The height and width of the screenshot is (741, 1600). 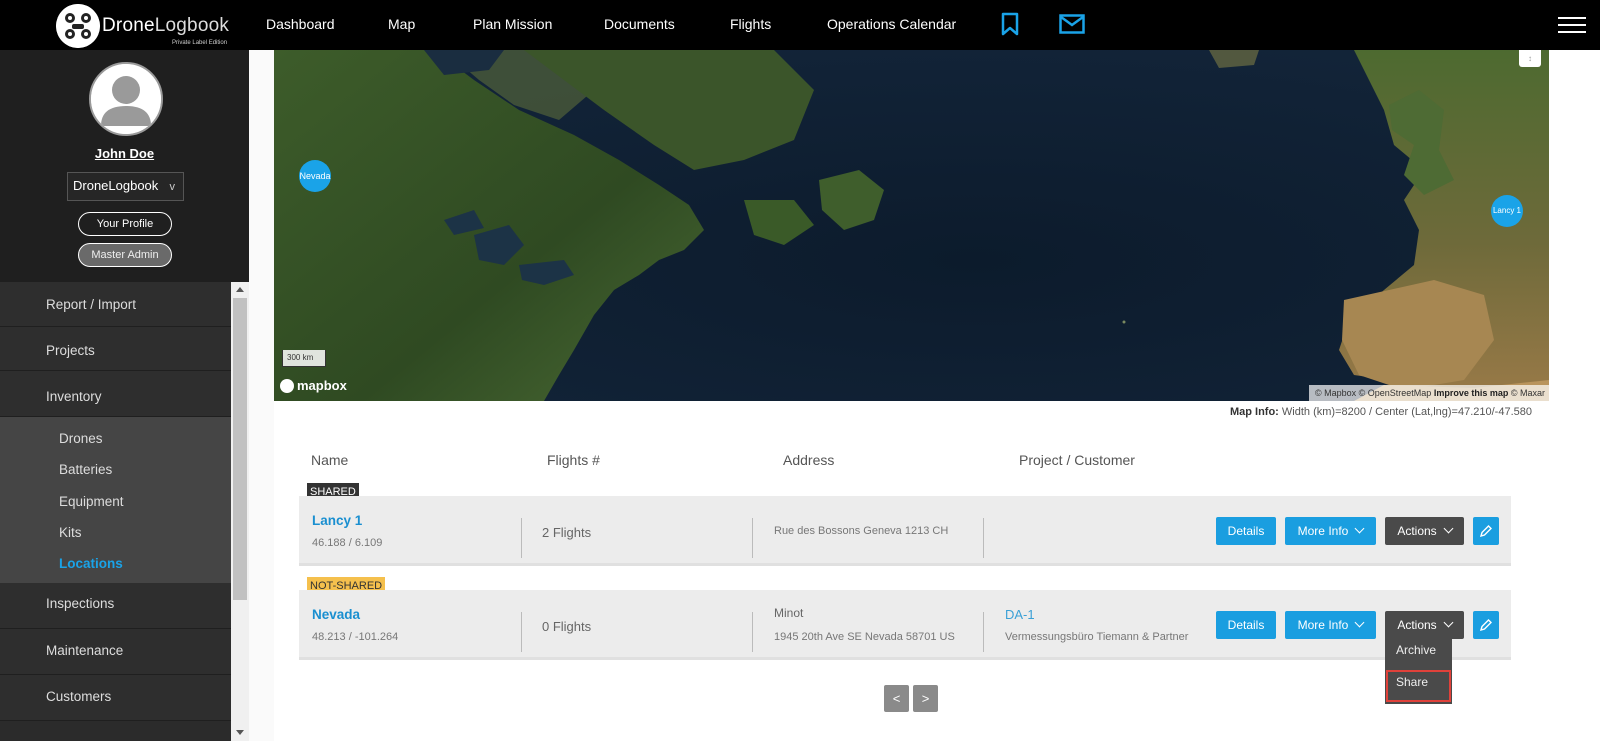 I want to click on mapbox-logo: mapbox, so click(x=313, y=385).